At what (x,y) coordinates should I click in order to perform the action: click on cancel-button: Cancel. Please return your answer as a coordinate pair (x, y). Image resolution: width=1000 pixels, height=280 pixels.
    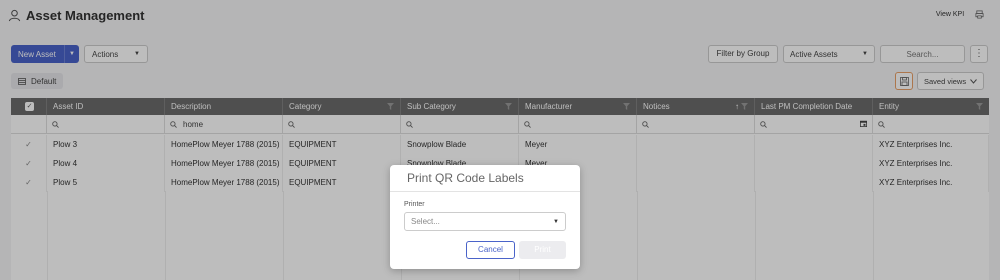
    Looking at the image, I should click on (490, 250).